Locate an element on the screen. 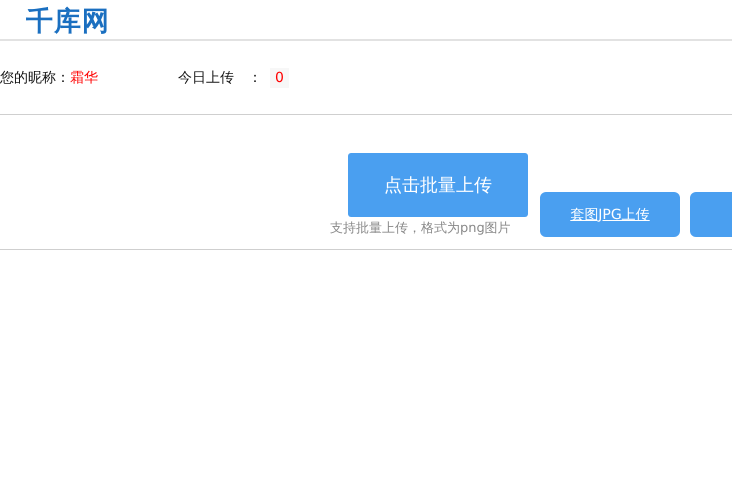  today-upload-label: 今日上传 is located at coordinates (206, 77).